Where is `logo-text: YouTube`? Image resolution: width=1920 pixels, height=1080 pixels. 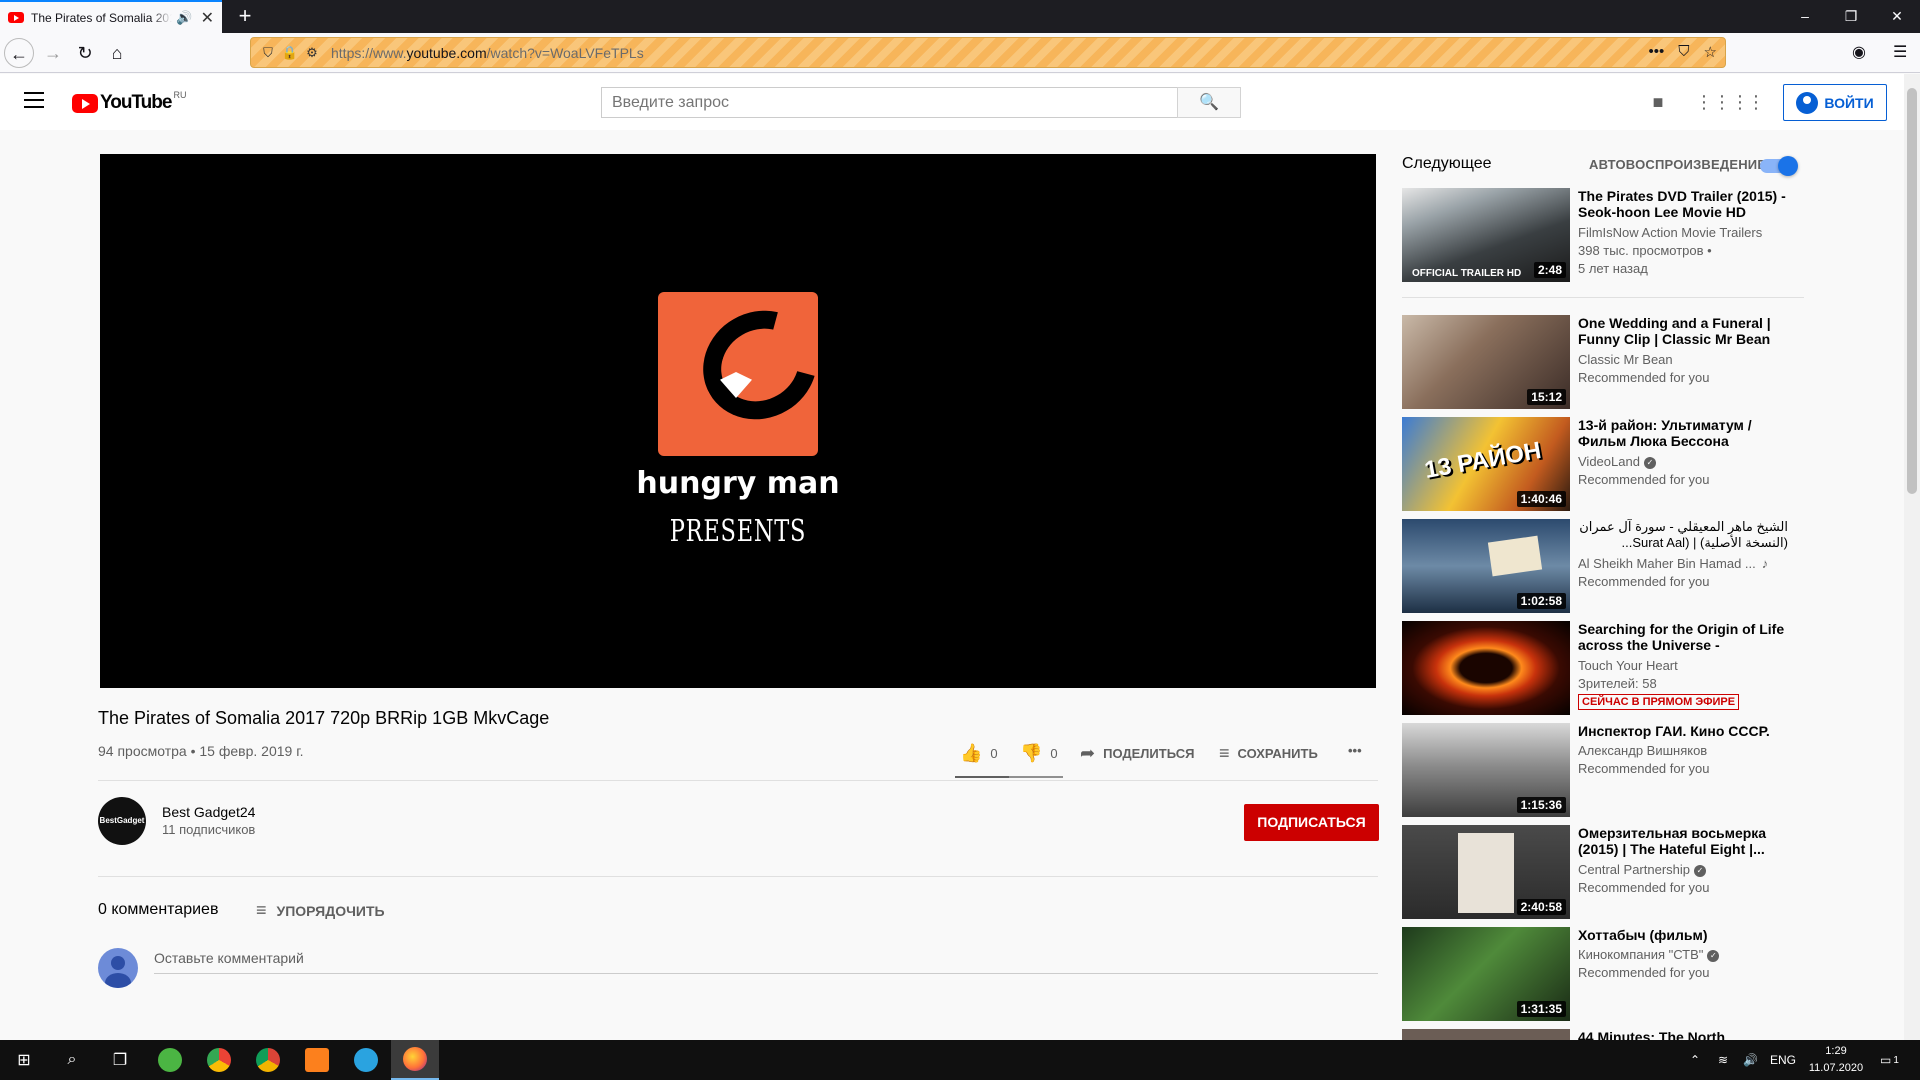
logo-text: YouTube is located at coordinates (136, 102).